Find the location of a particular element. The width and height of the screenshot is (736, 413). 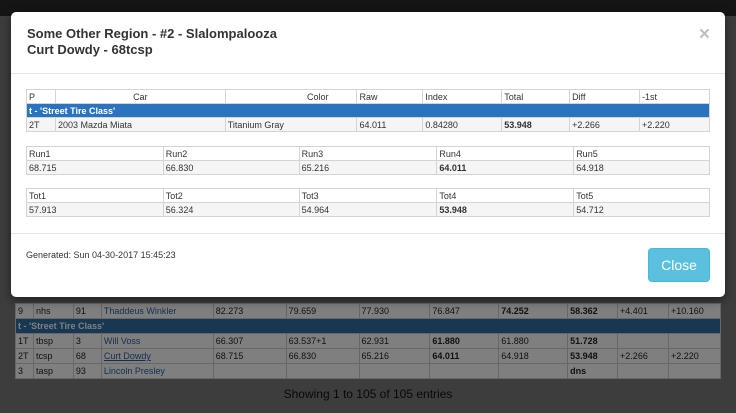

col-header-tot1: Tot1 is located at coordinates (95, 195).